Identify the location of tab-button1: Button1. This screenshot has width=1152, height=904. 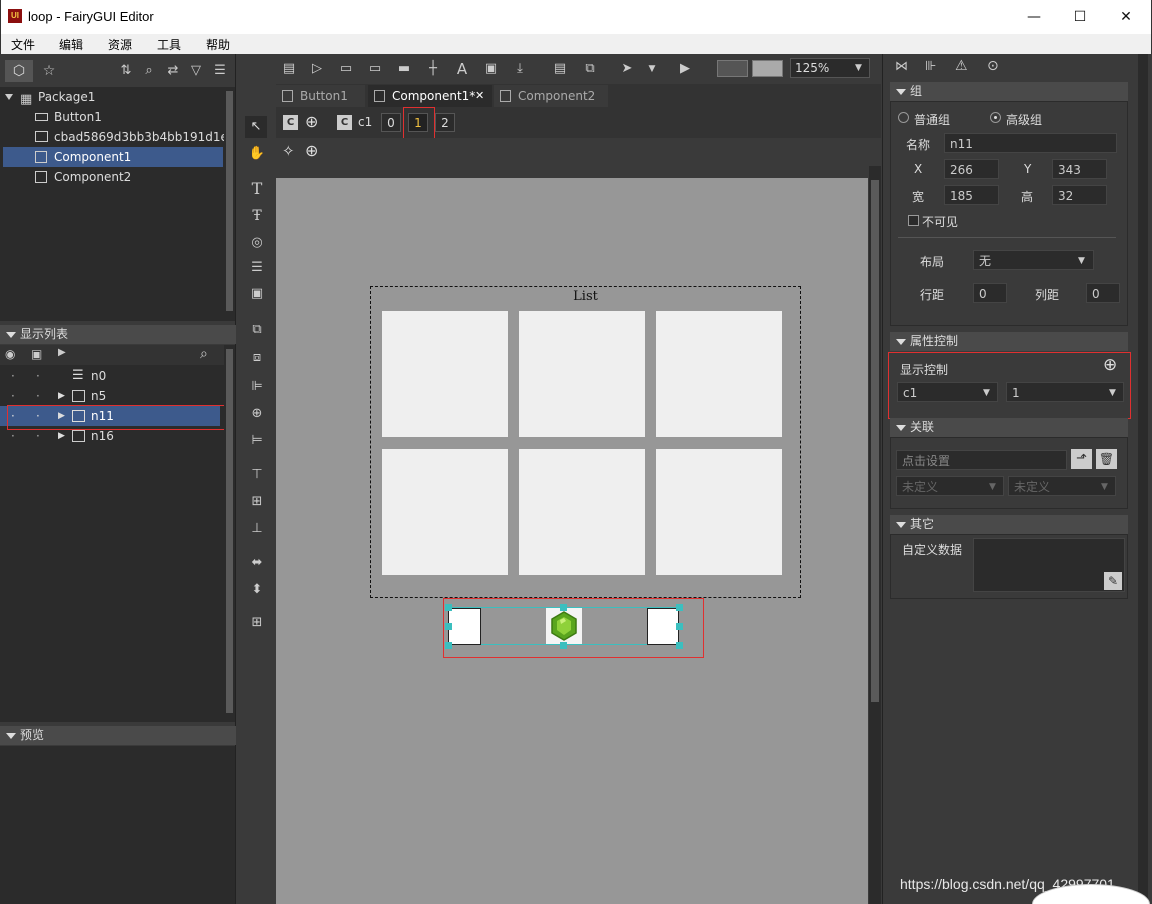
(320, 96).